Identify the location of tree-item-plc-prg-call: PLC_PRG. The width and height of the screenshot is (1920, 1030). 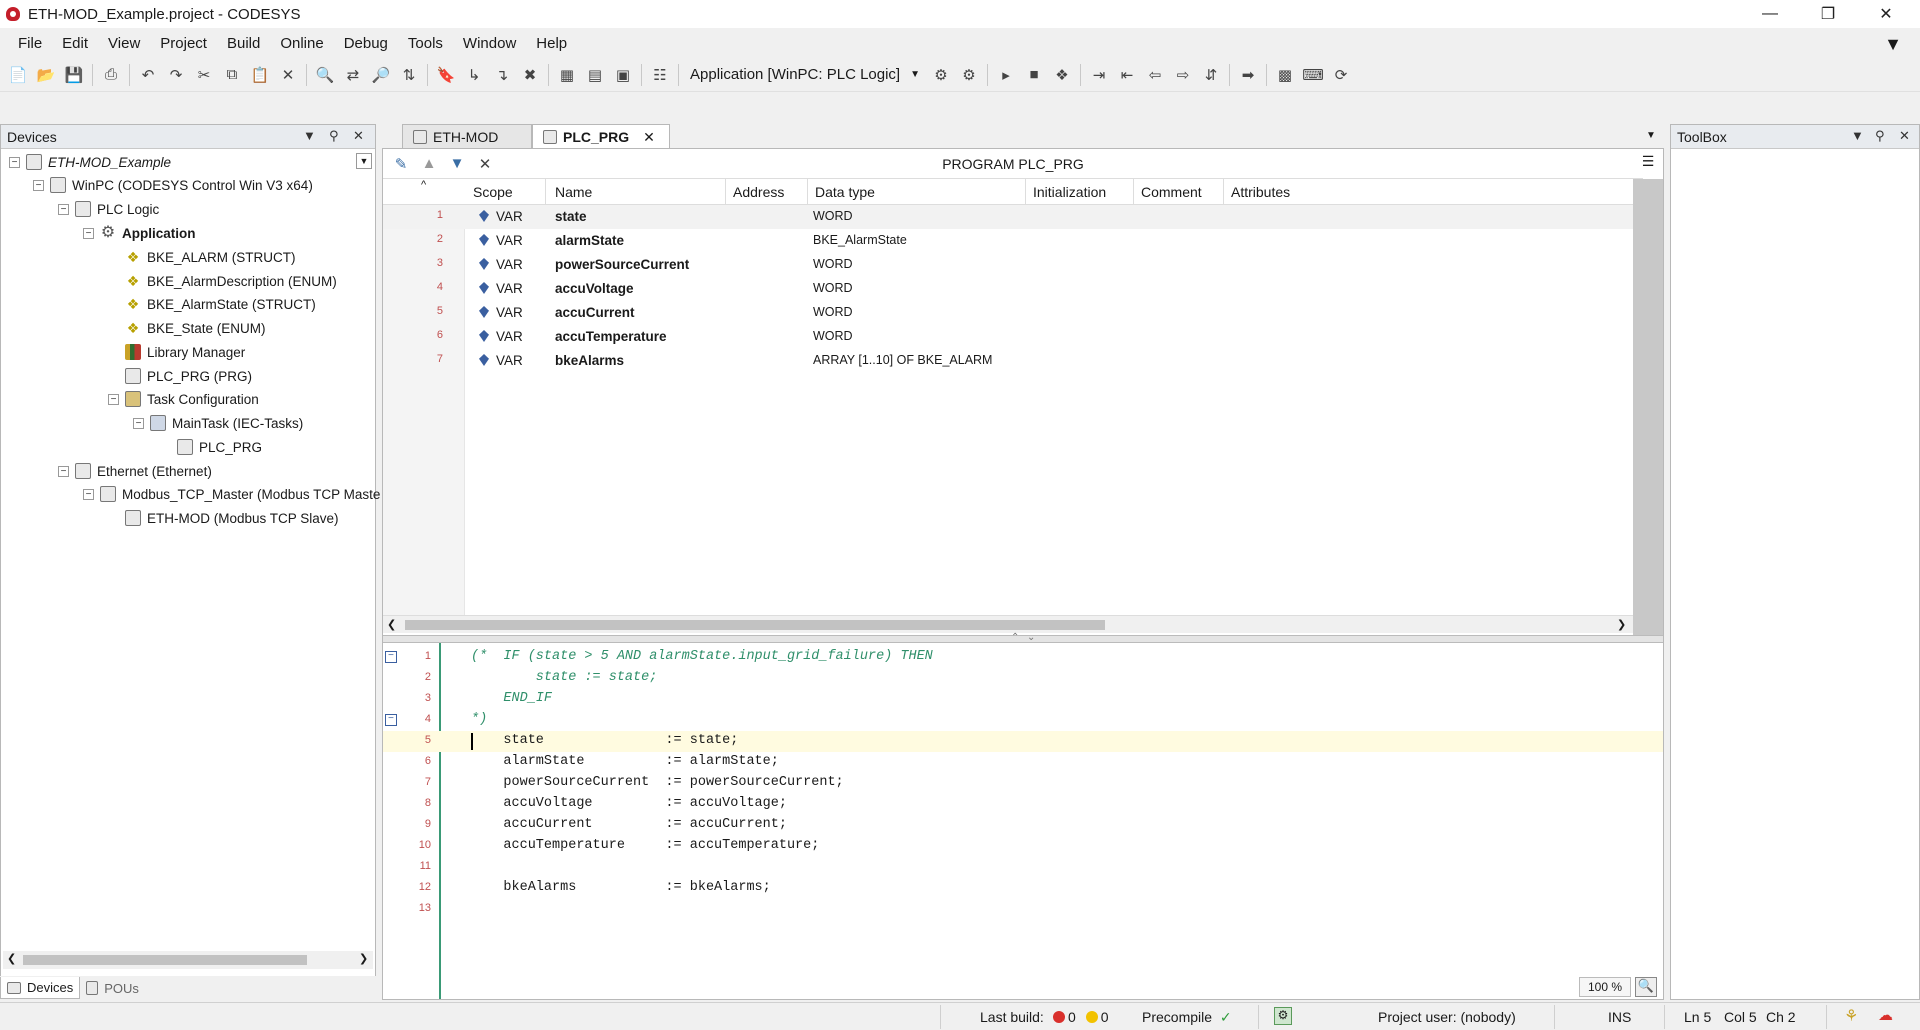
(219, 447).